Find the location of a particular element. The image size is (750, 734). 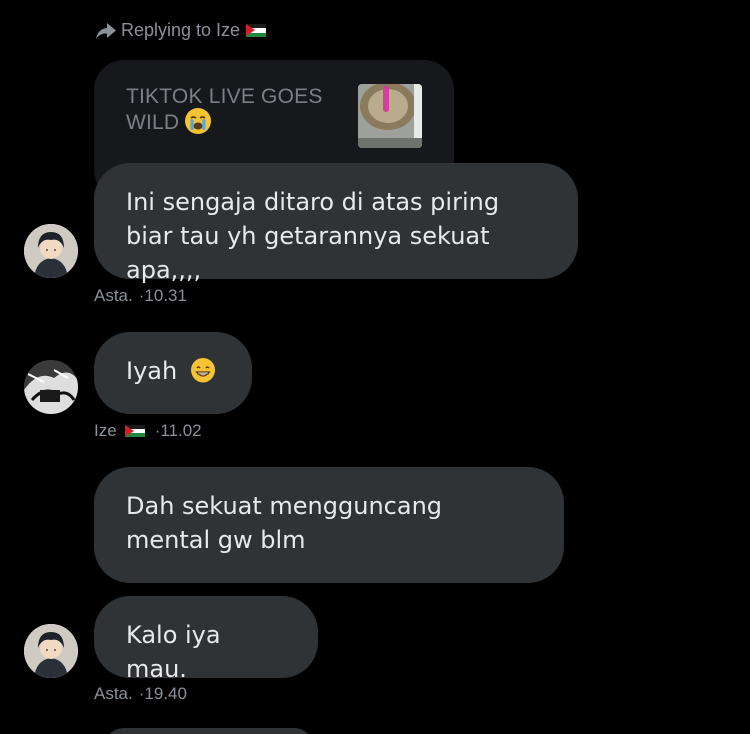

replying-to-label: Replying to Ize is located at coordinates (181, 30).